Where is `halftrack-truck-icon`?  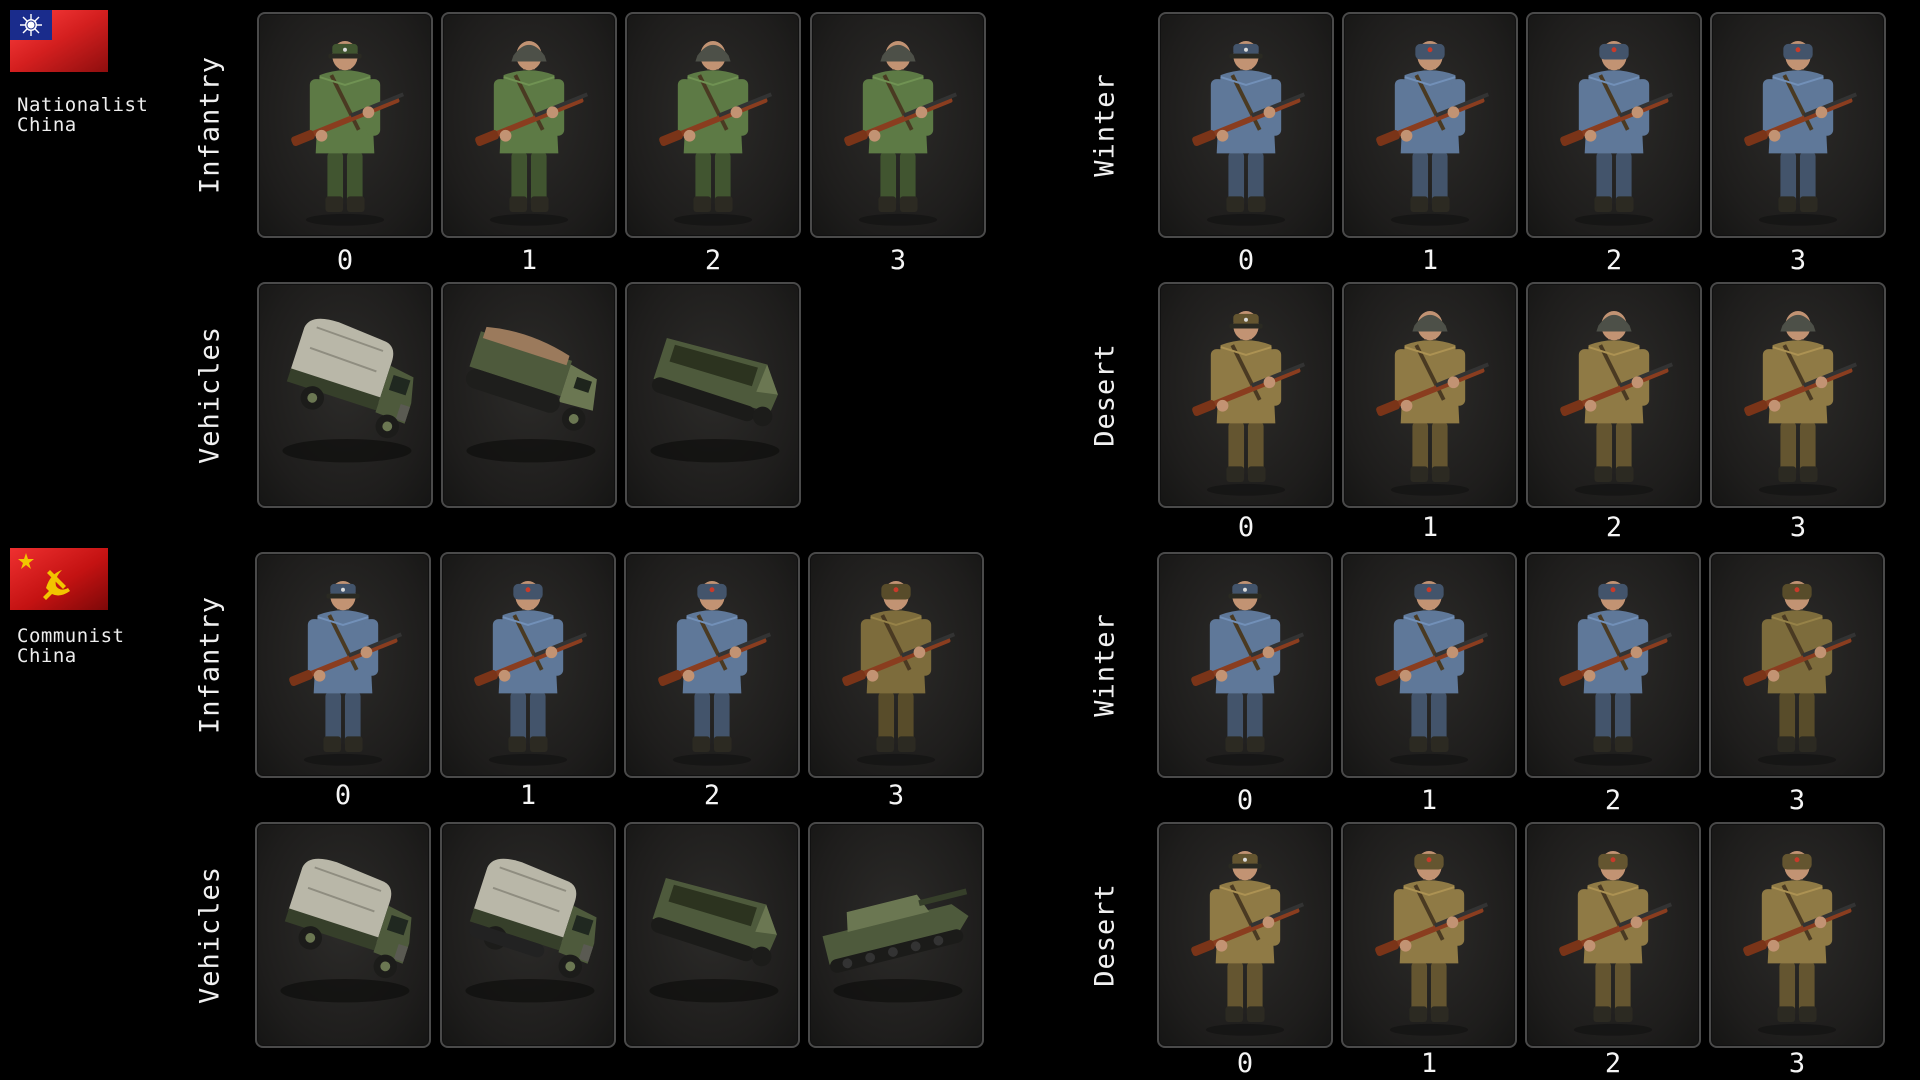 halftrack-truck-icon is located at coordinates (531, 394).